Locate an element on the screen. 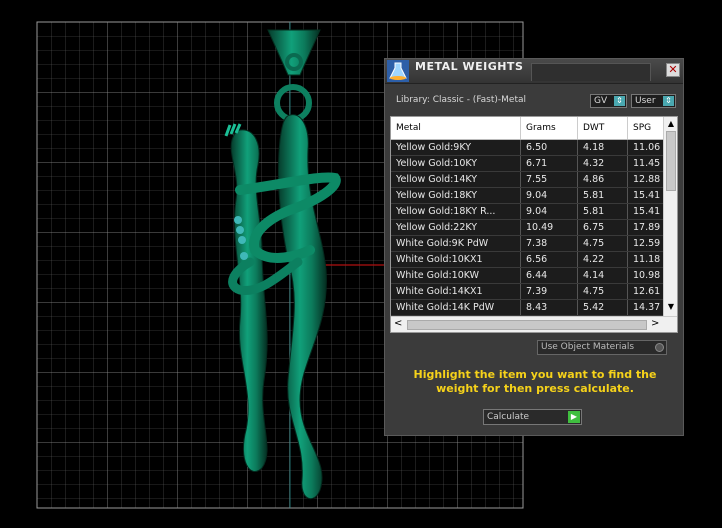 Image resolution: width=722 pixels, height=528 pixels. cell-grams: 6.44 is located at coordinates (549, 275).